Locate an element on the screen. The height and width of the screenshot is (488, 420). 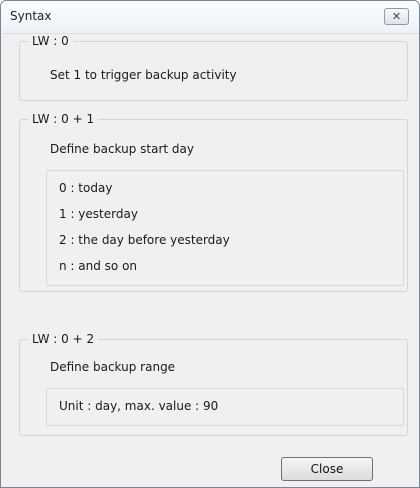
list-item: 0 : today is located at coordinates (86, 188).